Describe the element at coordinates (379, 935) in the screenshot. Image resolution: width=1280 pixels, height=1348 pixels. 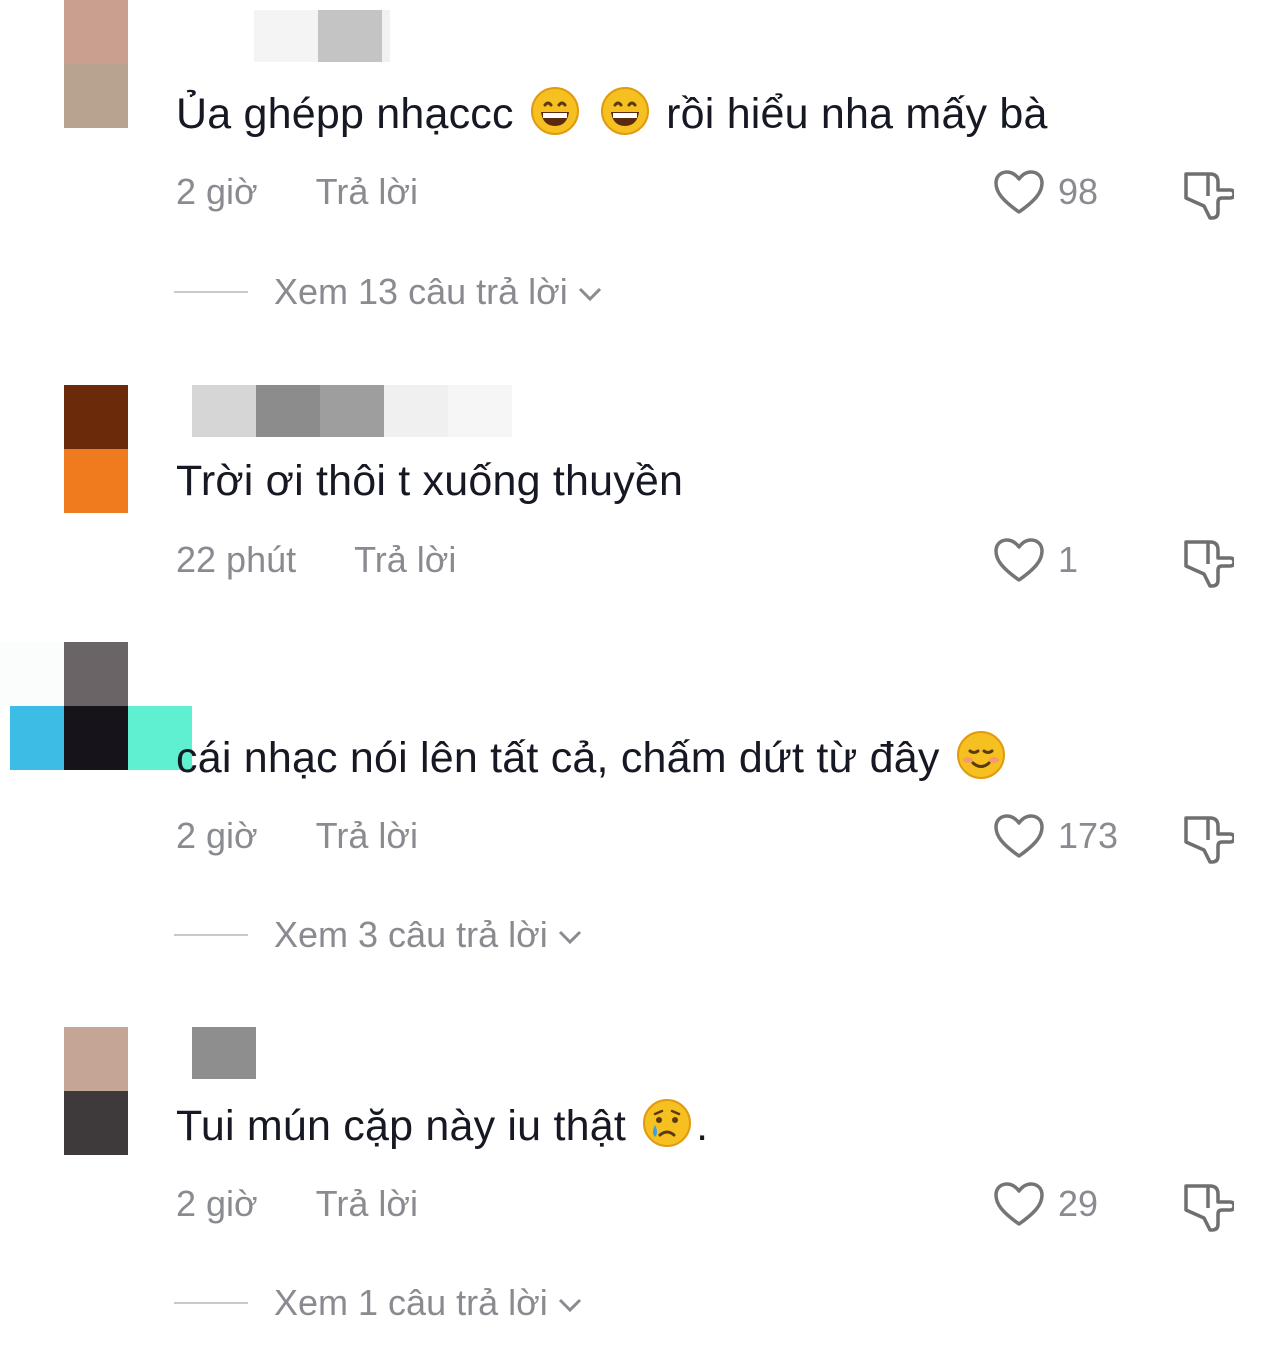
I see `view-replies-button: Xem 3 câu trả lời` at that location.